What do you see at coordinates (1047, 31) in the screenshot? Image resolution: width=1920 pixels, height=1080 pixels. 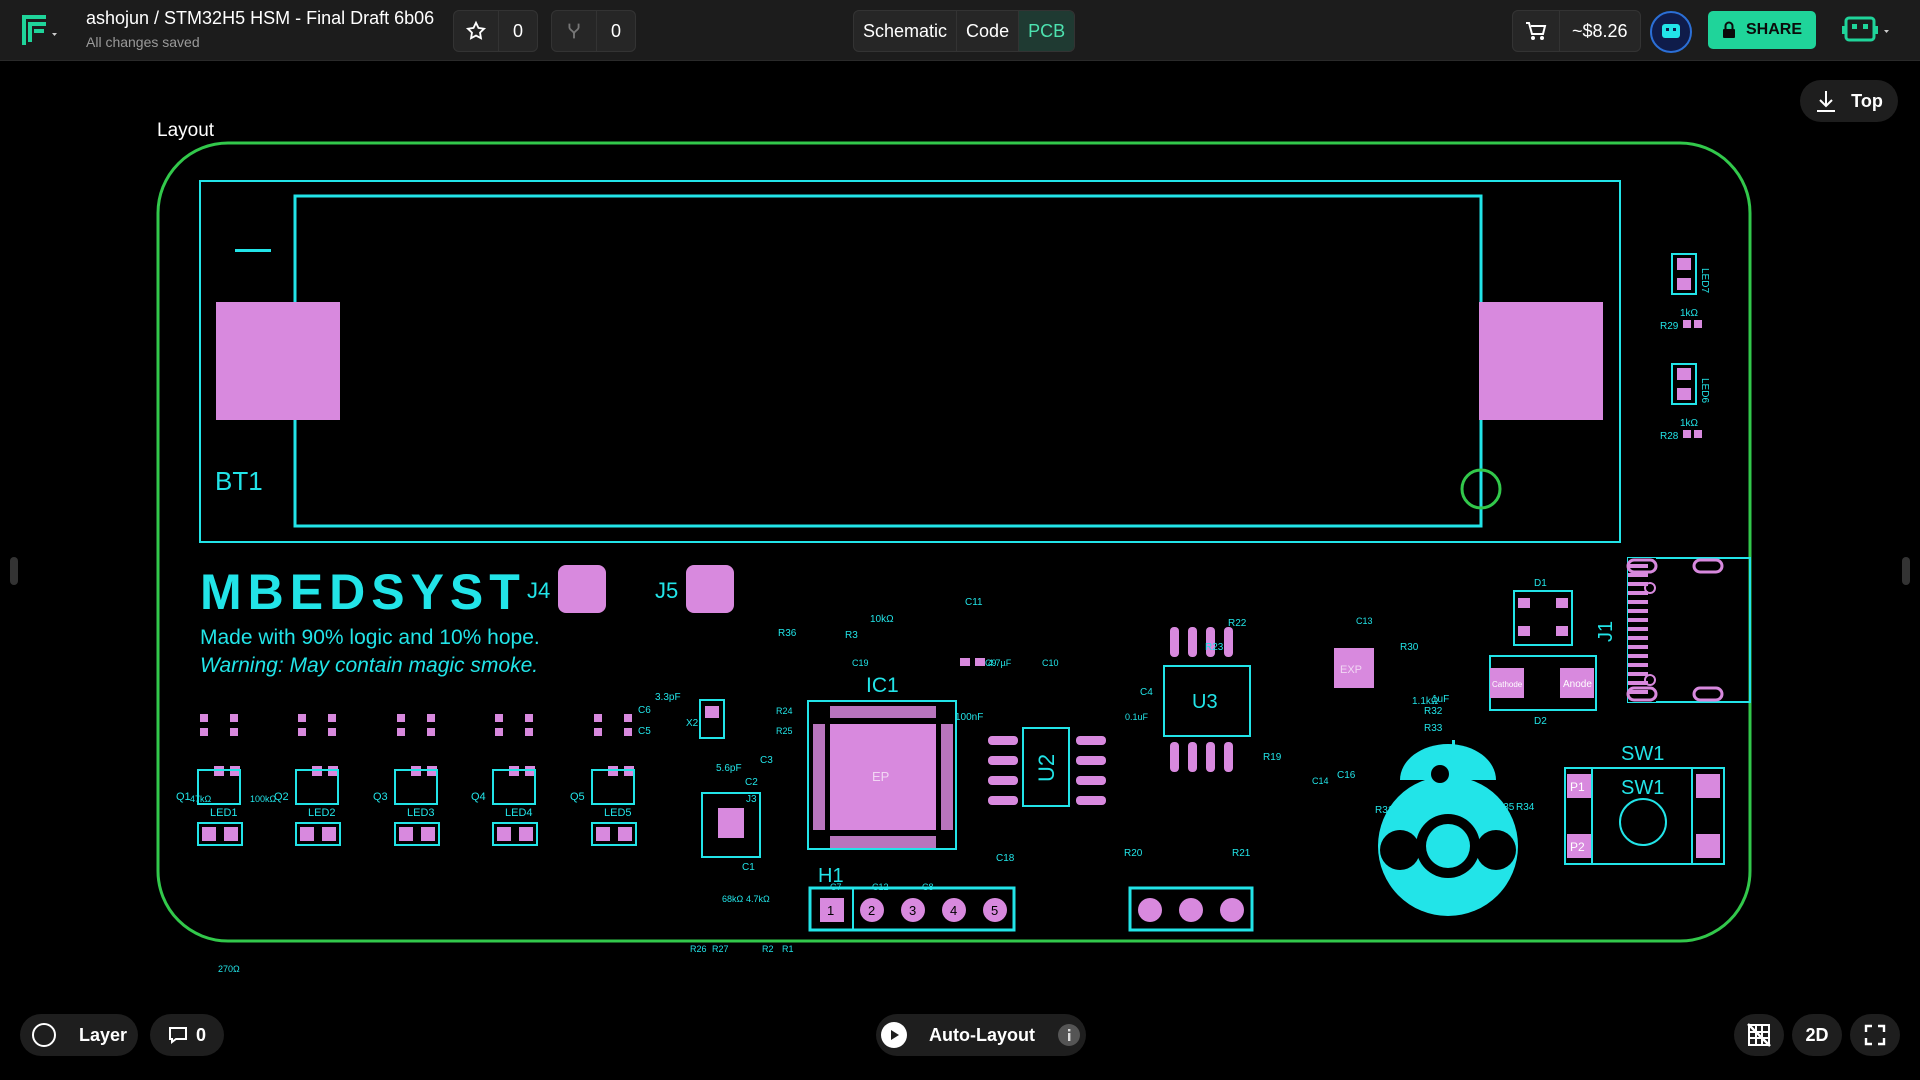 I see `tab-pcb: PCB` at bounding box center [1047, 31].